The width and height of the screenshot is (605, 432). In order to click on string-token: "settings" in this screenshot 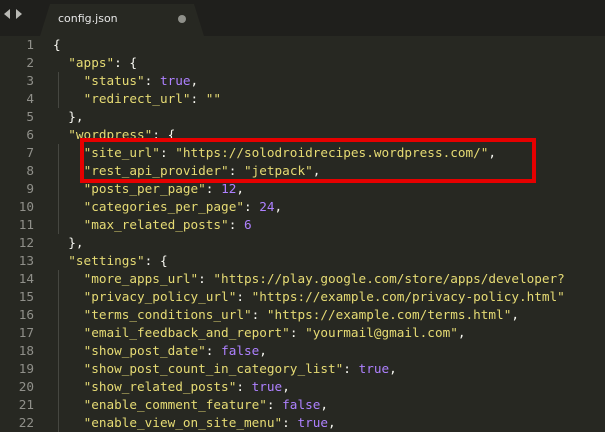, I will do `click(106, 260)`.